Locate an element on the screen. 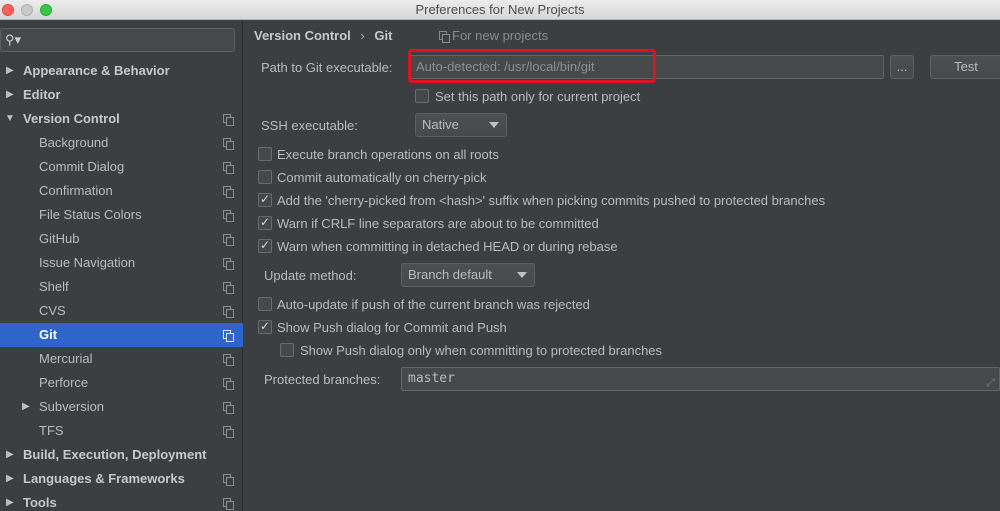 This screenshot has width=1000, height=511. sidebar-item-shelf: Shelf is located at coordinates (121, 287).